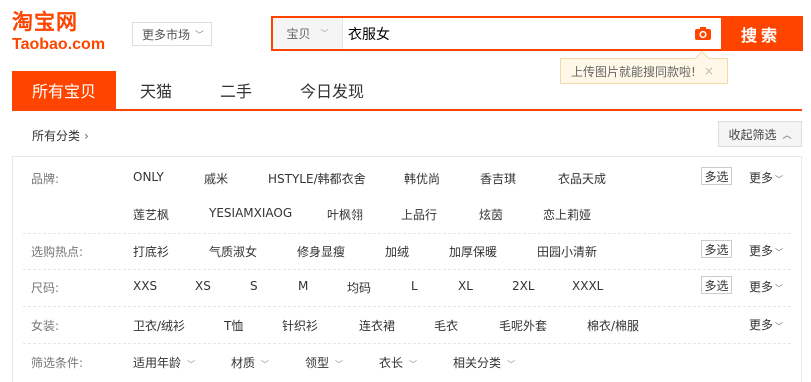  Describe the element at coordinates (66, 35) in the screenshot. I see `taobao-logo: 淘宝网 Taobao.com` at that location.